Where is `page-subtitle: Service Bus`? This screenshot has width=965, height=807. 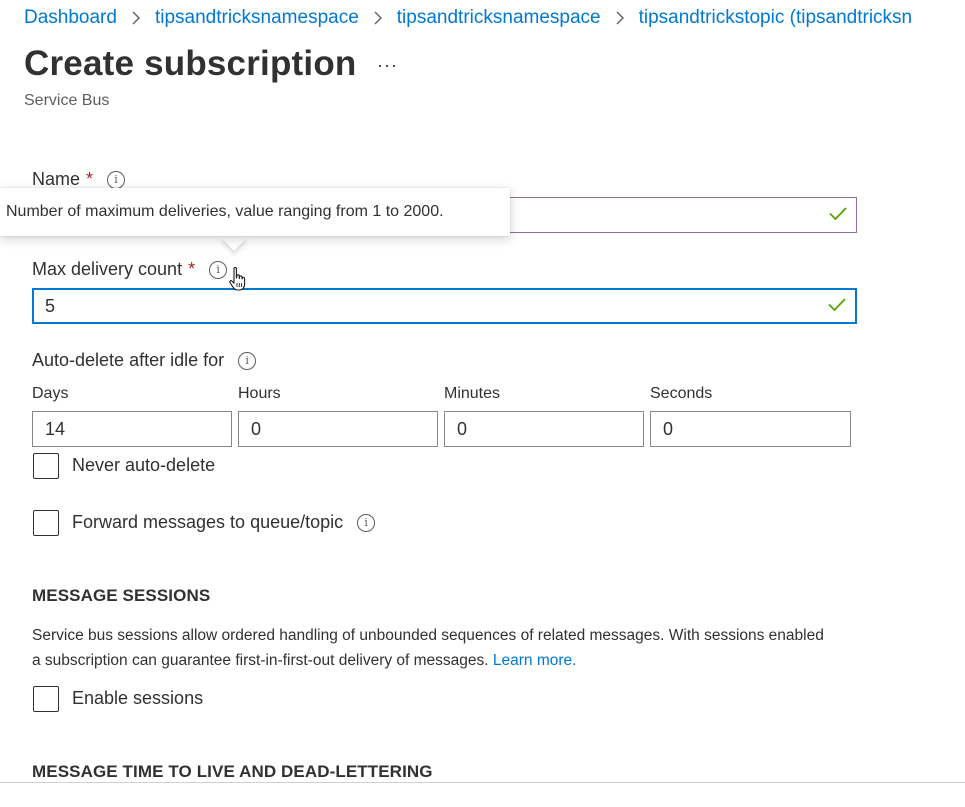 page-subtitle: Service Bus is located at coordinates (67, 100).